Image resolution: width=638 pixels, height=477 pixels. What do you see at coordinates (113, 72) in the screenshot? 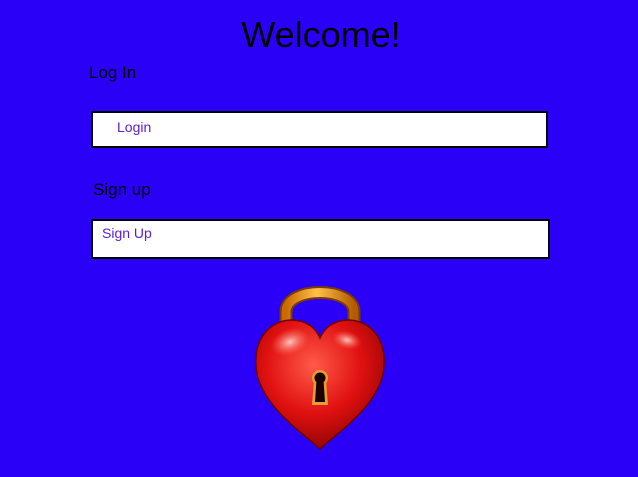
I see `login-section-label: Log In` at bounding box center [113, 72].